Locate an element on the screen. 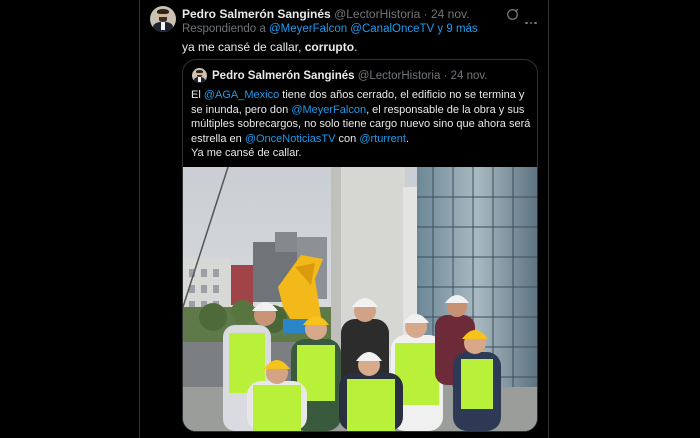  mention-meyerfalcon: @MeyerFalcon is located at coordinates (328, 110).